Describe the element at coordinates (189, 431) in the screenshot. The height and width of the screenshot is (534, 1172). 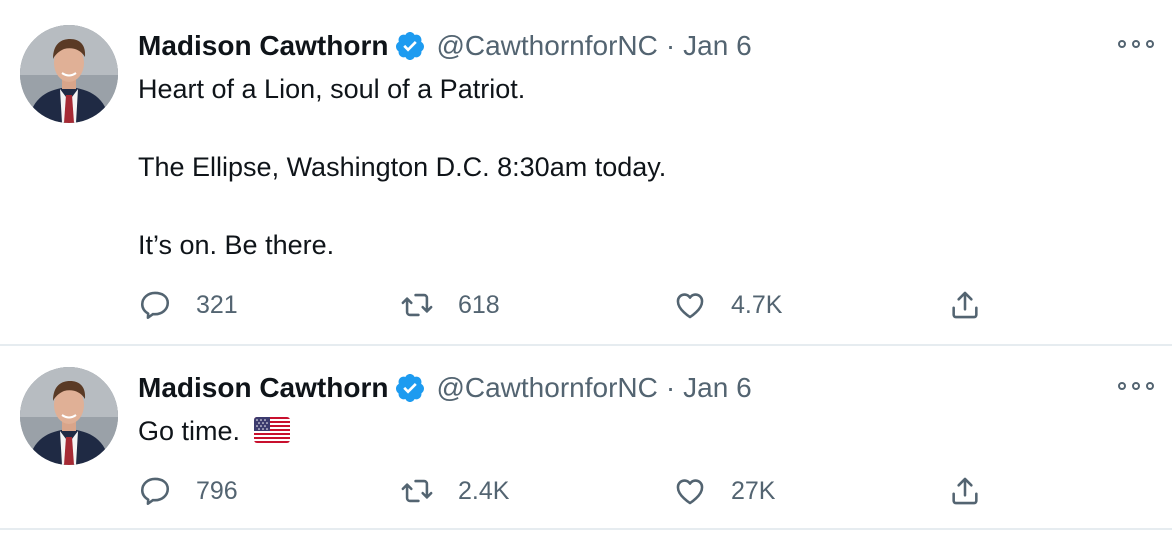
I see `tweet-text-line: Go time.` at that location.